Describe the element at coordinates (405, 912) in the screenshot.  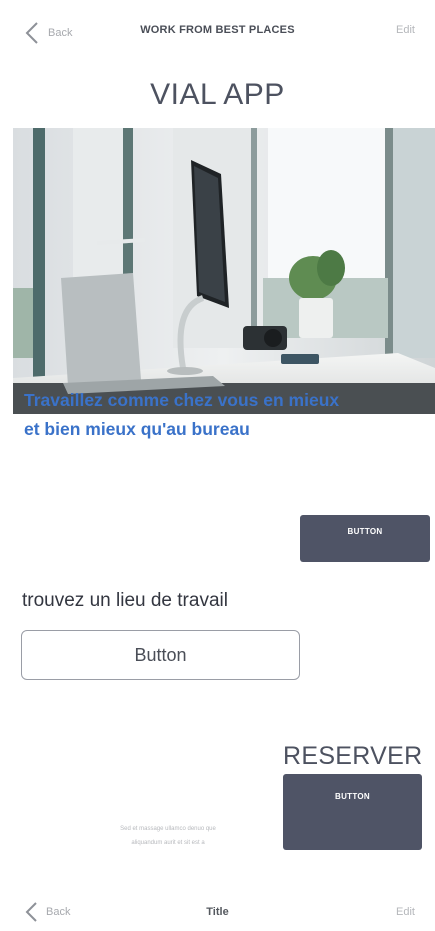
I see `bottom-edit-button: Edit` at that location.